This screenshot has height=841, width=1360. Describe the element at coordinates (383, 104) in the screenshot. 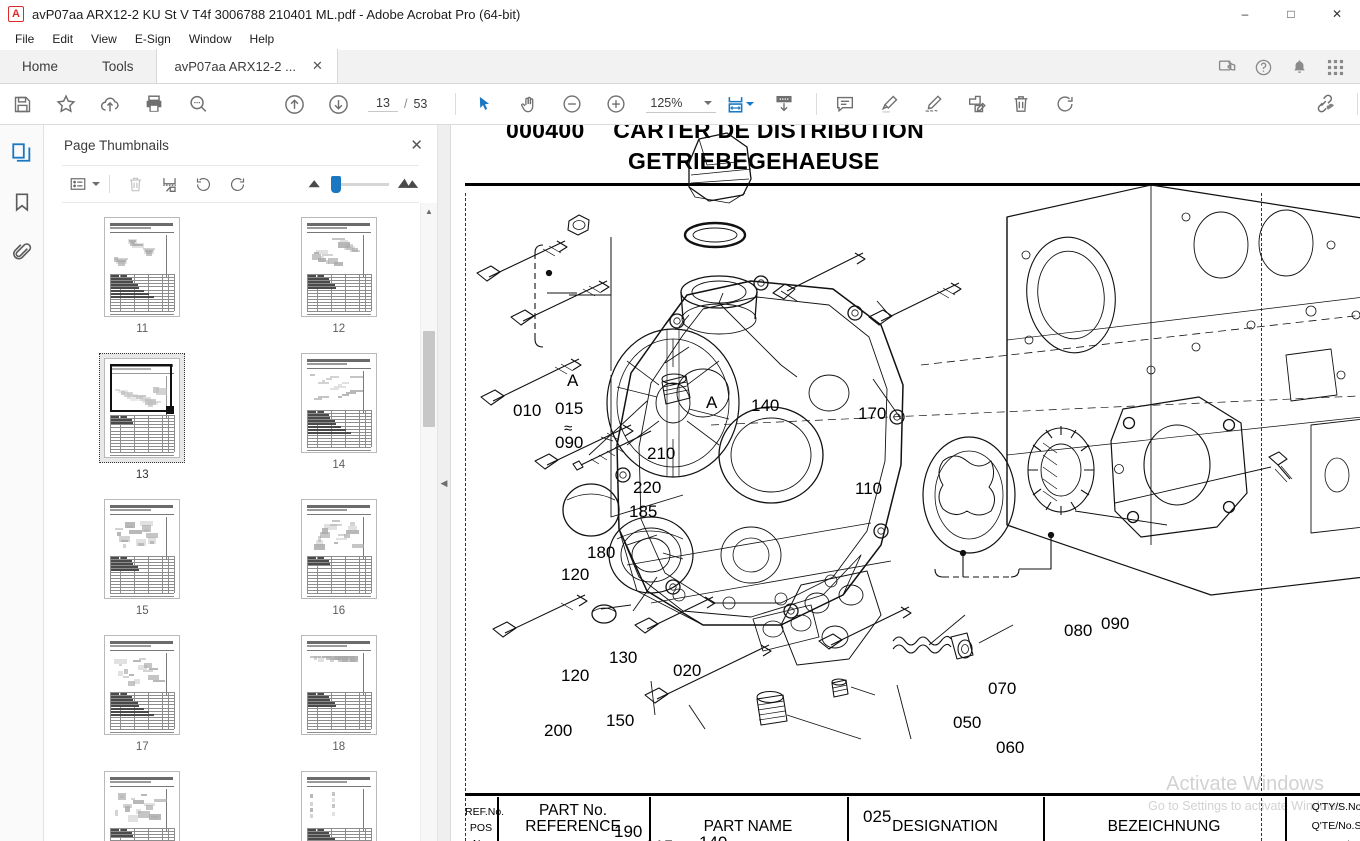

I see `page-number-input: 13` at that location.